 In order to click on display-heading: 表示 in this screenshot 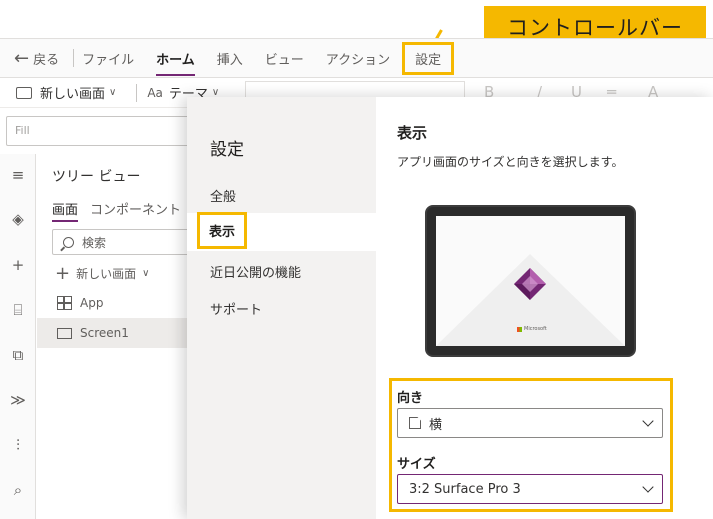, I will do `click(412, 133)`.